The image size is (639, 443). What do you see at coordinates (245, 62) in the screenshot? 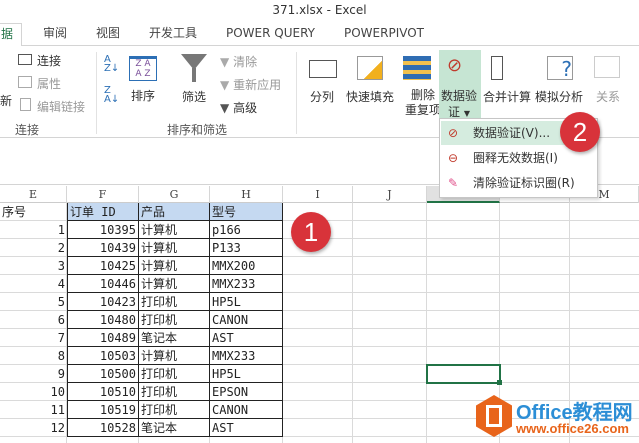
I see `clear-label: 清除` at bounding box center [245, 62].